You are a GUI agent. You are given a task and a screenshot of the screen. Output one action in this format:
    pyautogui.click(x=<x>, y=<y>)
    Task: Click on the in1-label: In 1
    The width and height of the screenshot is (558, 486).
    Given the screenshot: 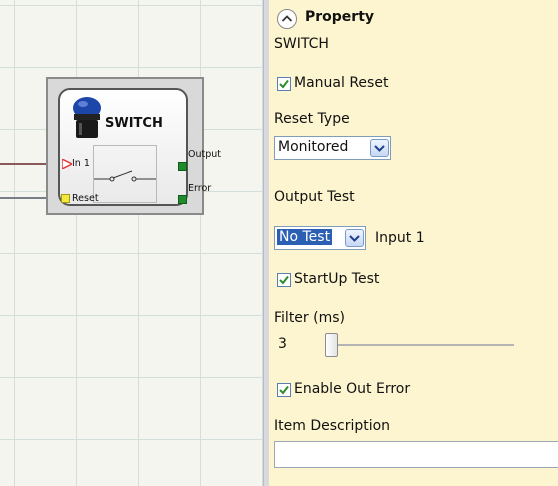 What is the action you would take?
    pyautogui.click(x=81, y=163)
    